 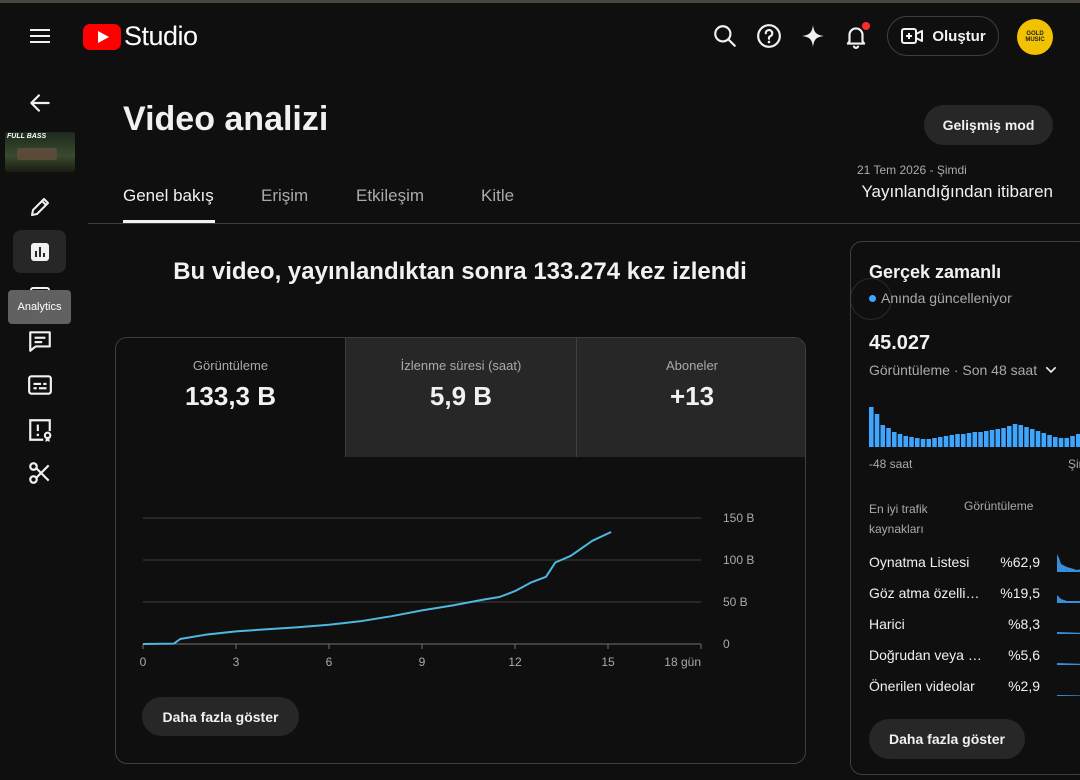 What do you see at coordinates (813, 36) in the screenshot?
I see `sparkle-icon` at bounding box center [813, 36].